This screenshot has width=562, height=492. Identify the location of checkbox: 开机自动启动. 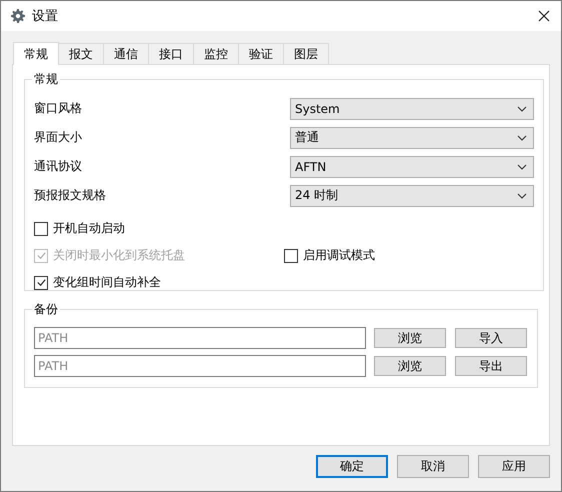
(159, 228).